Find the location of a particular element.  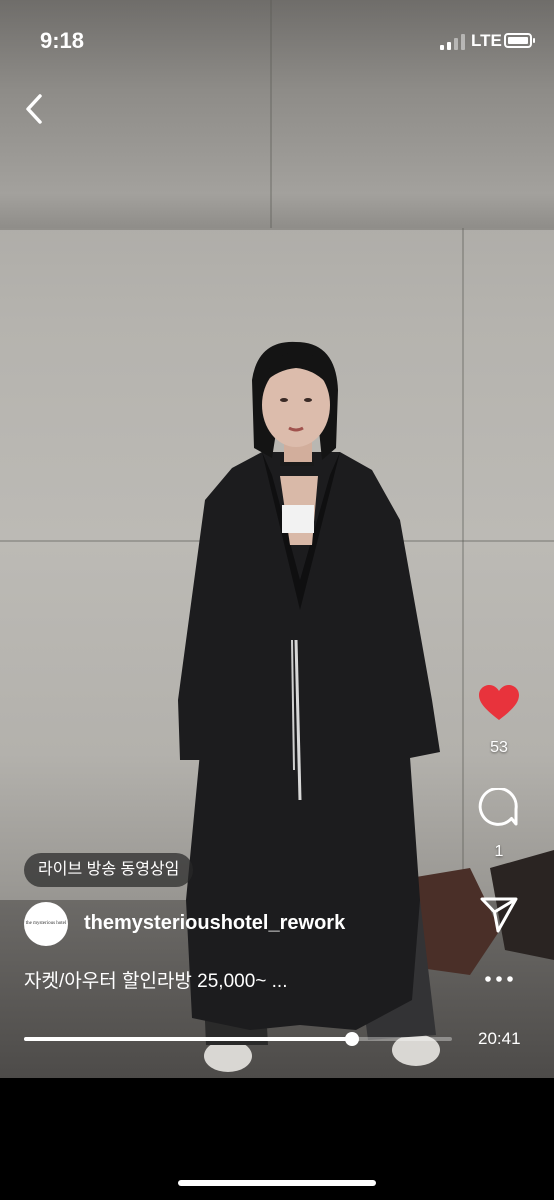

status-bar: 9:18 LTE is located at coordinates (277, 40).